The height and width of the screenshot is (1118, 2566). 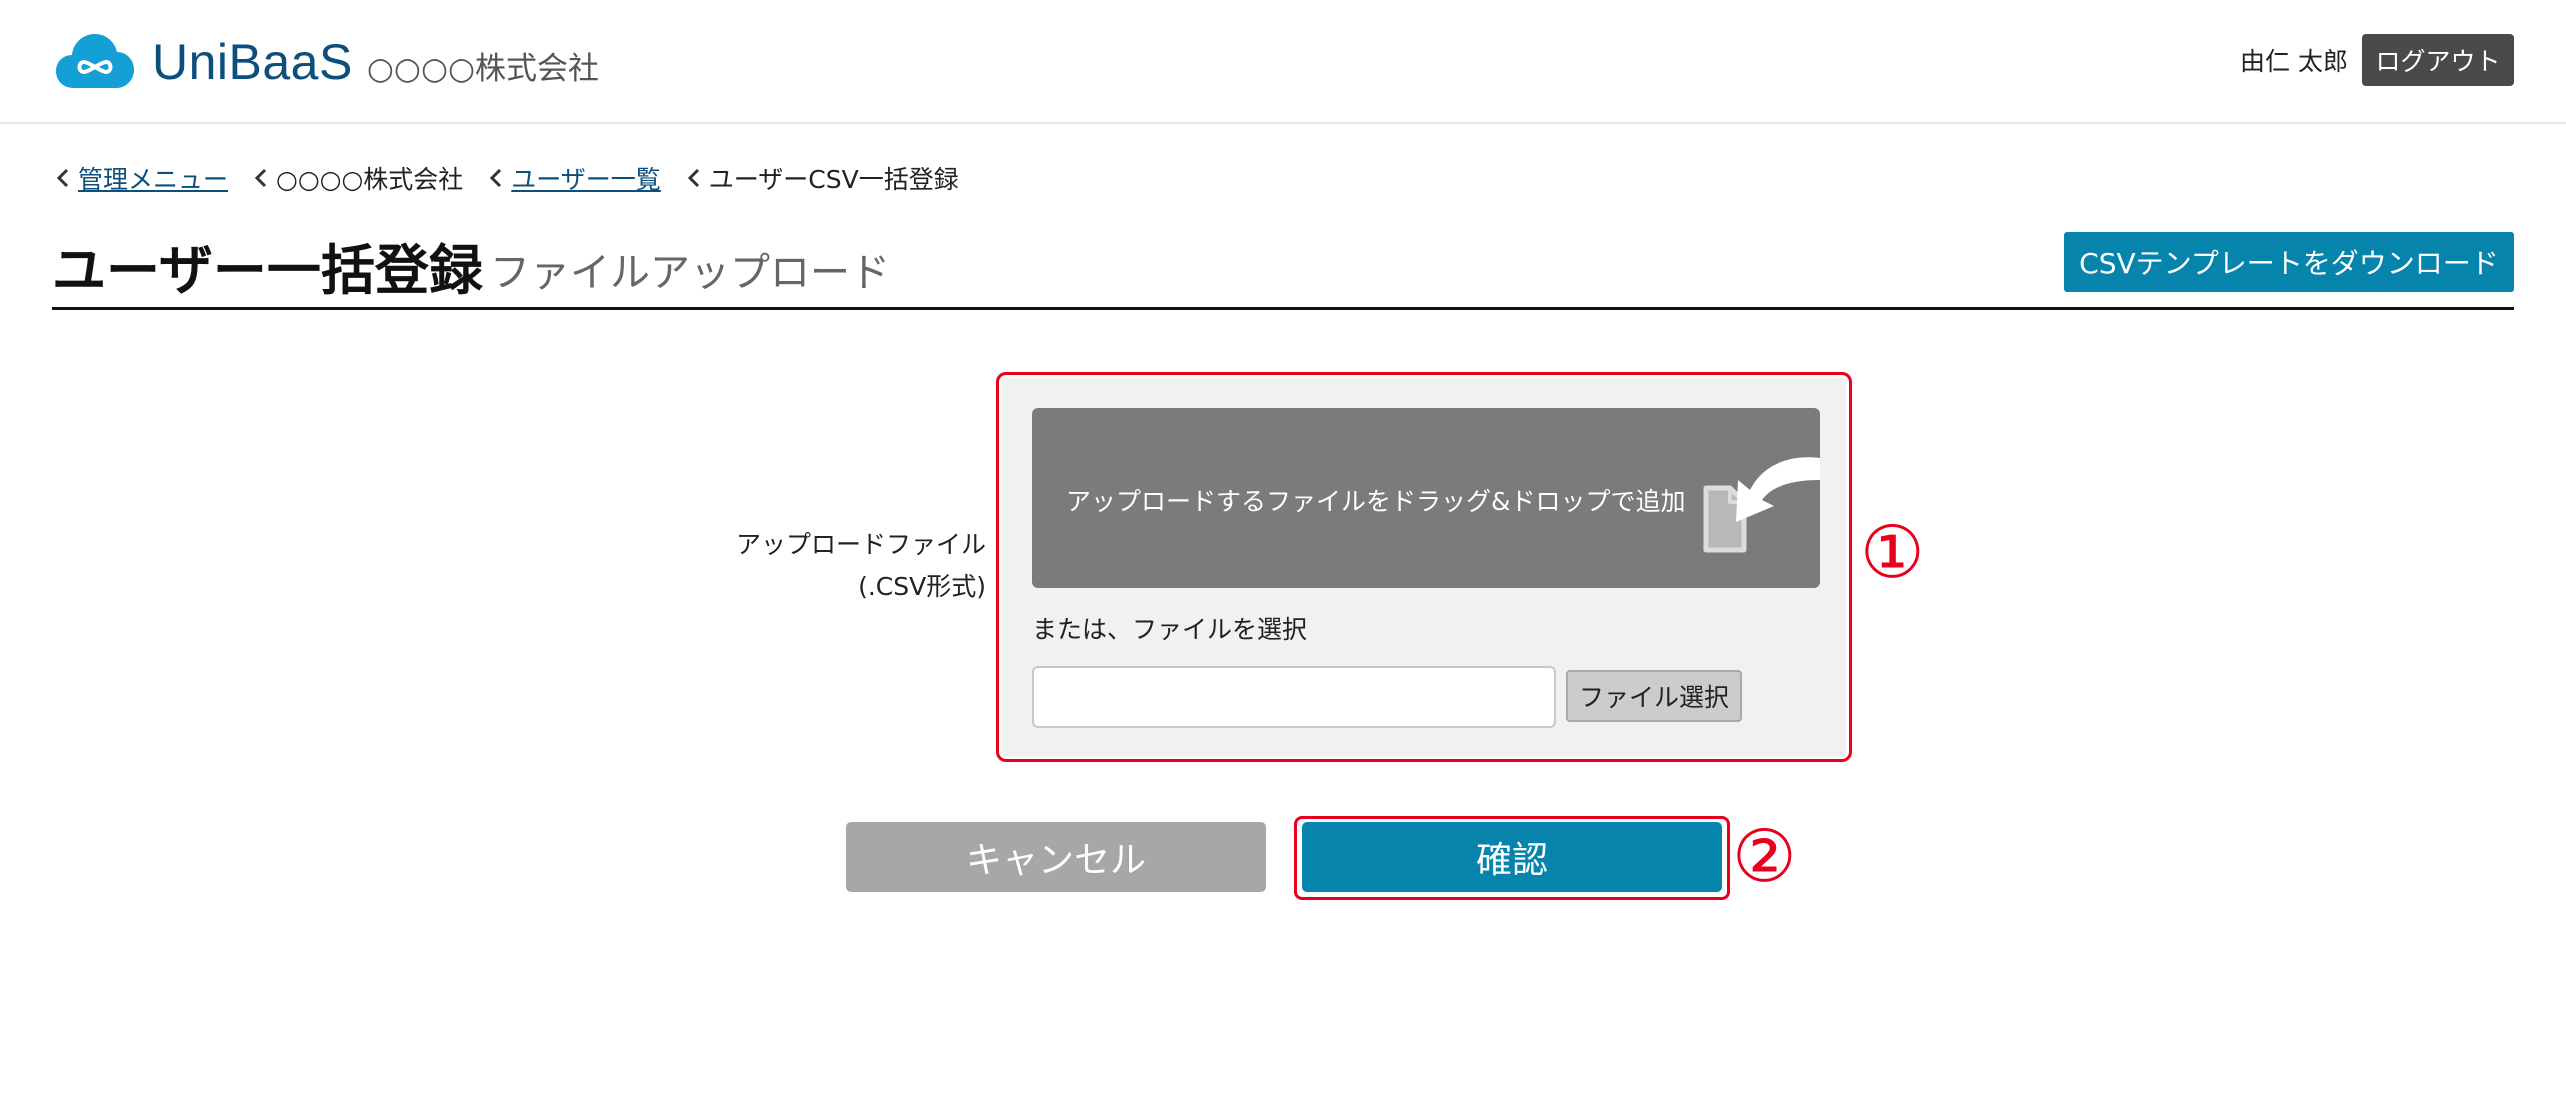 I want to click on app-header: UniBaaS ○○○○株式会社 由仁 太郎 ログアウト, so click(x=1283, y=62).